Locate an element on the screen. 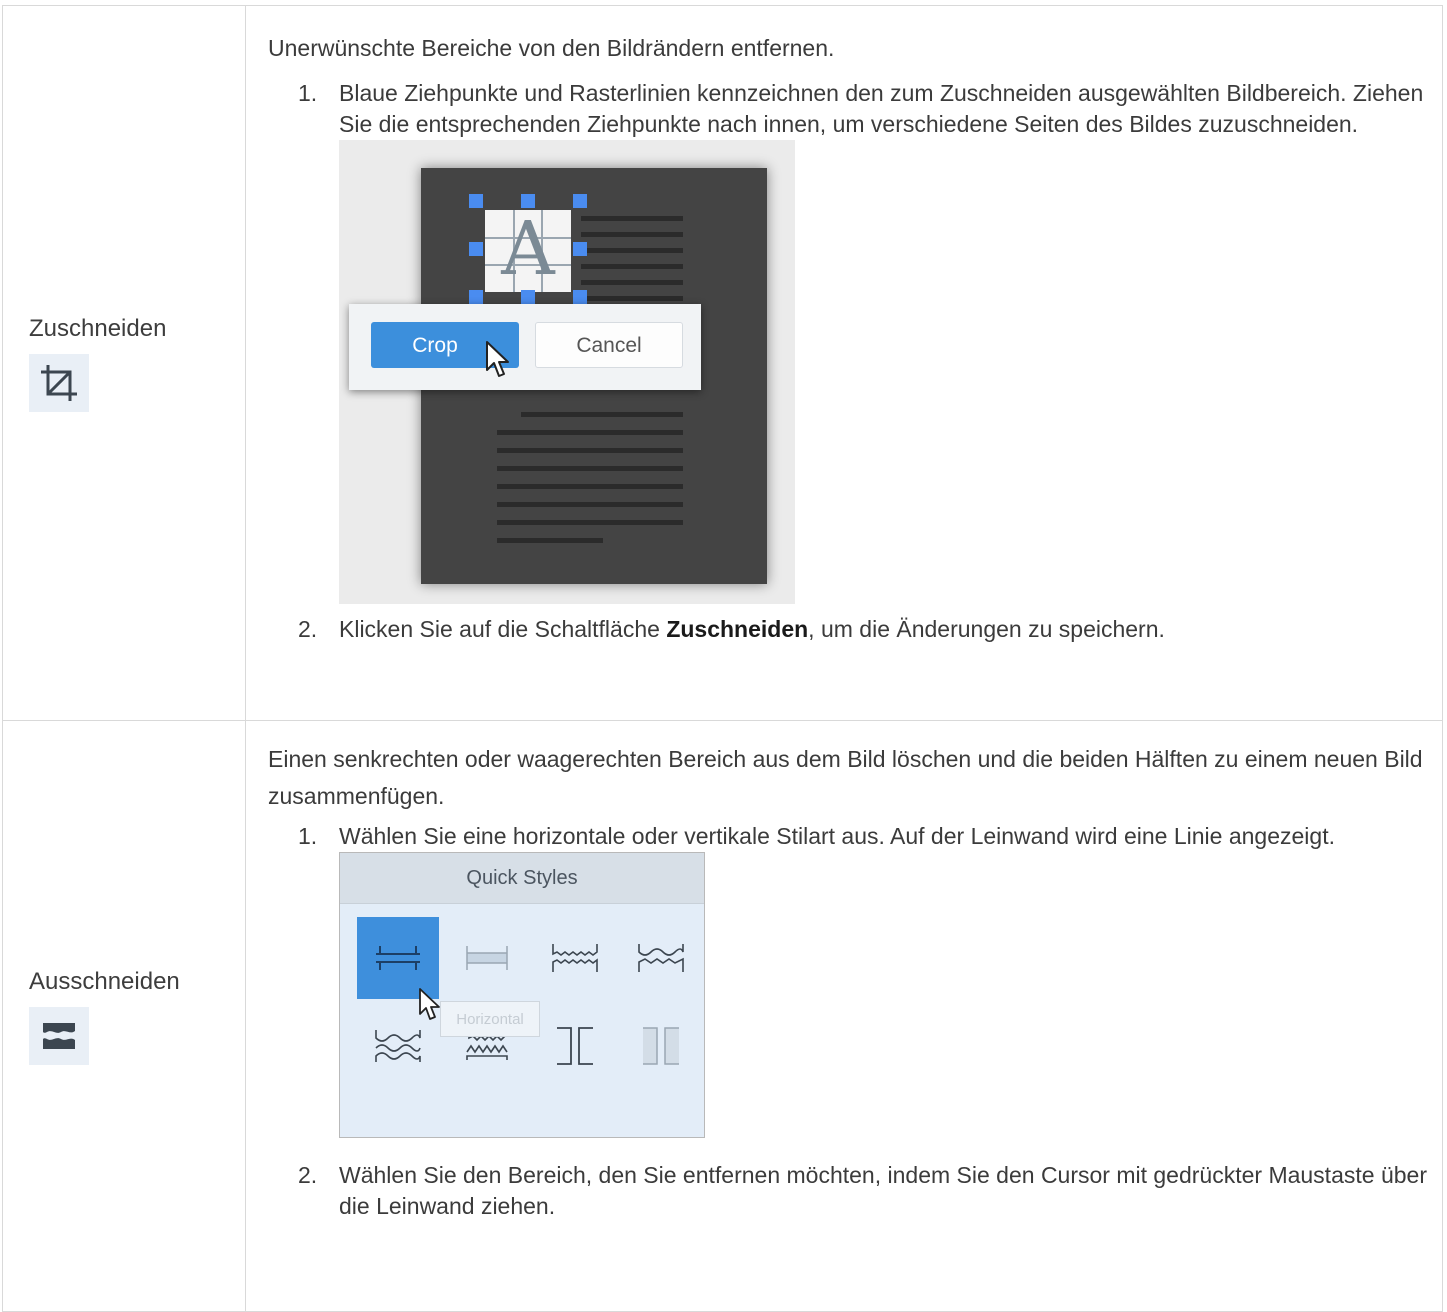  style-tooltip: Horizontal is located at coordinates (490, 1019).